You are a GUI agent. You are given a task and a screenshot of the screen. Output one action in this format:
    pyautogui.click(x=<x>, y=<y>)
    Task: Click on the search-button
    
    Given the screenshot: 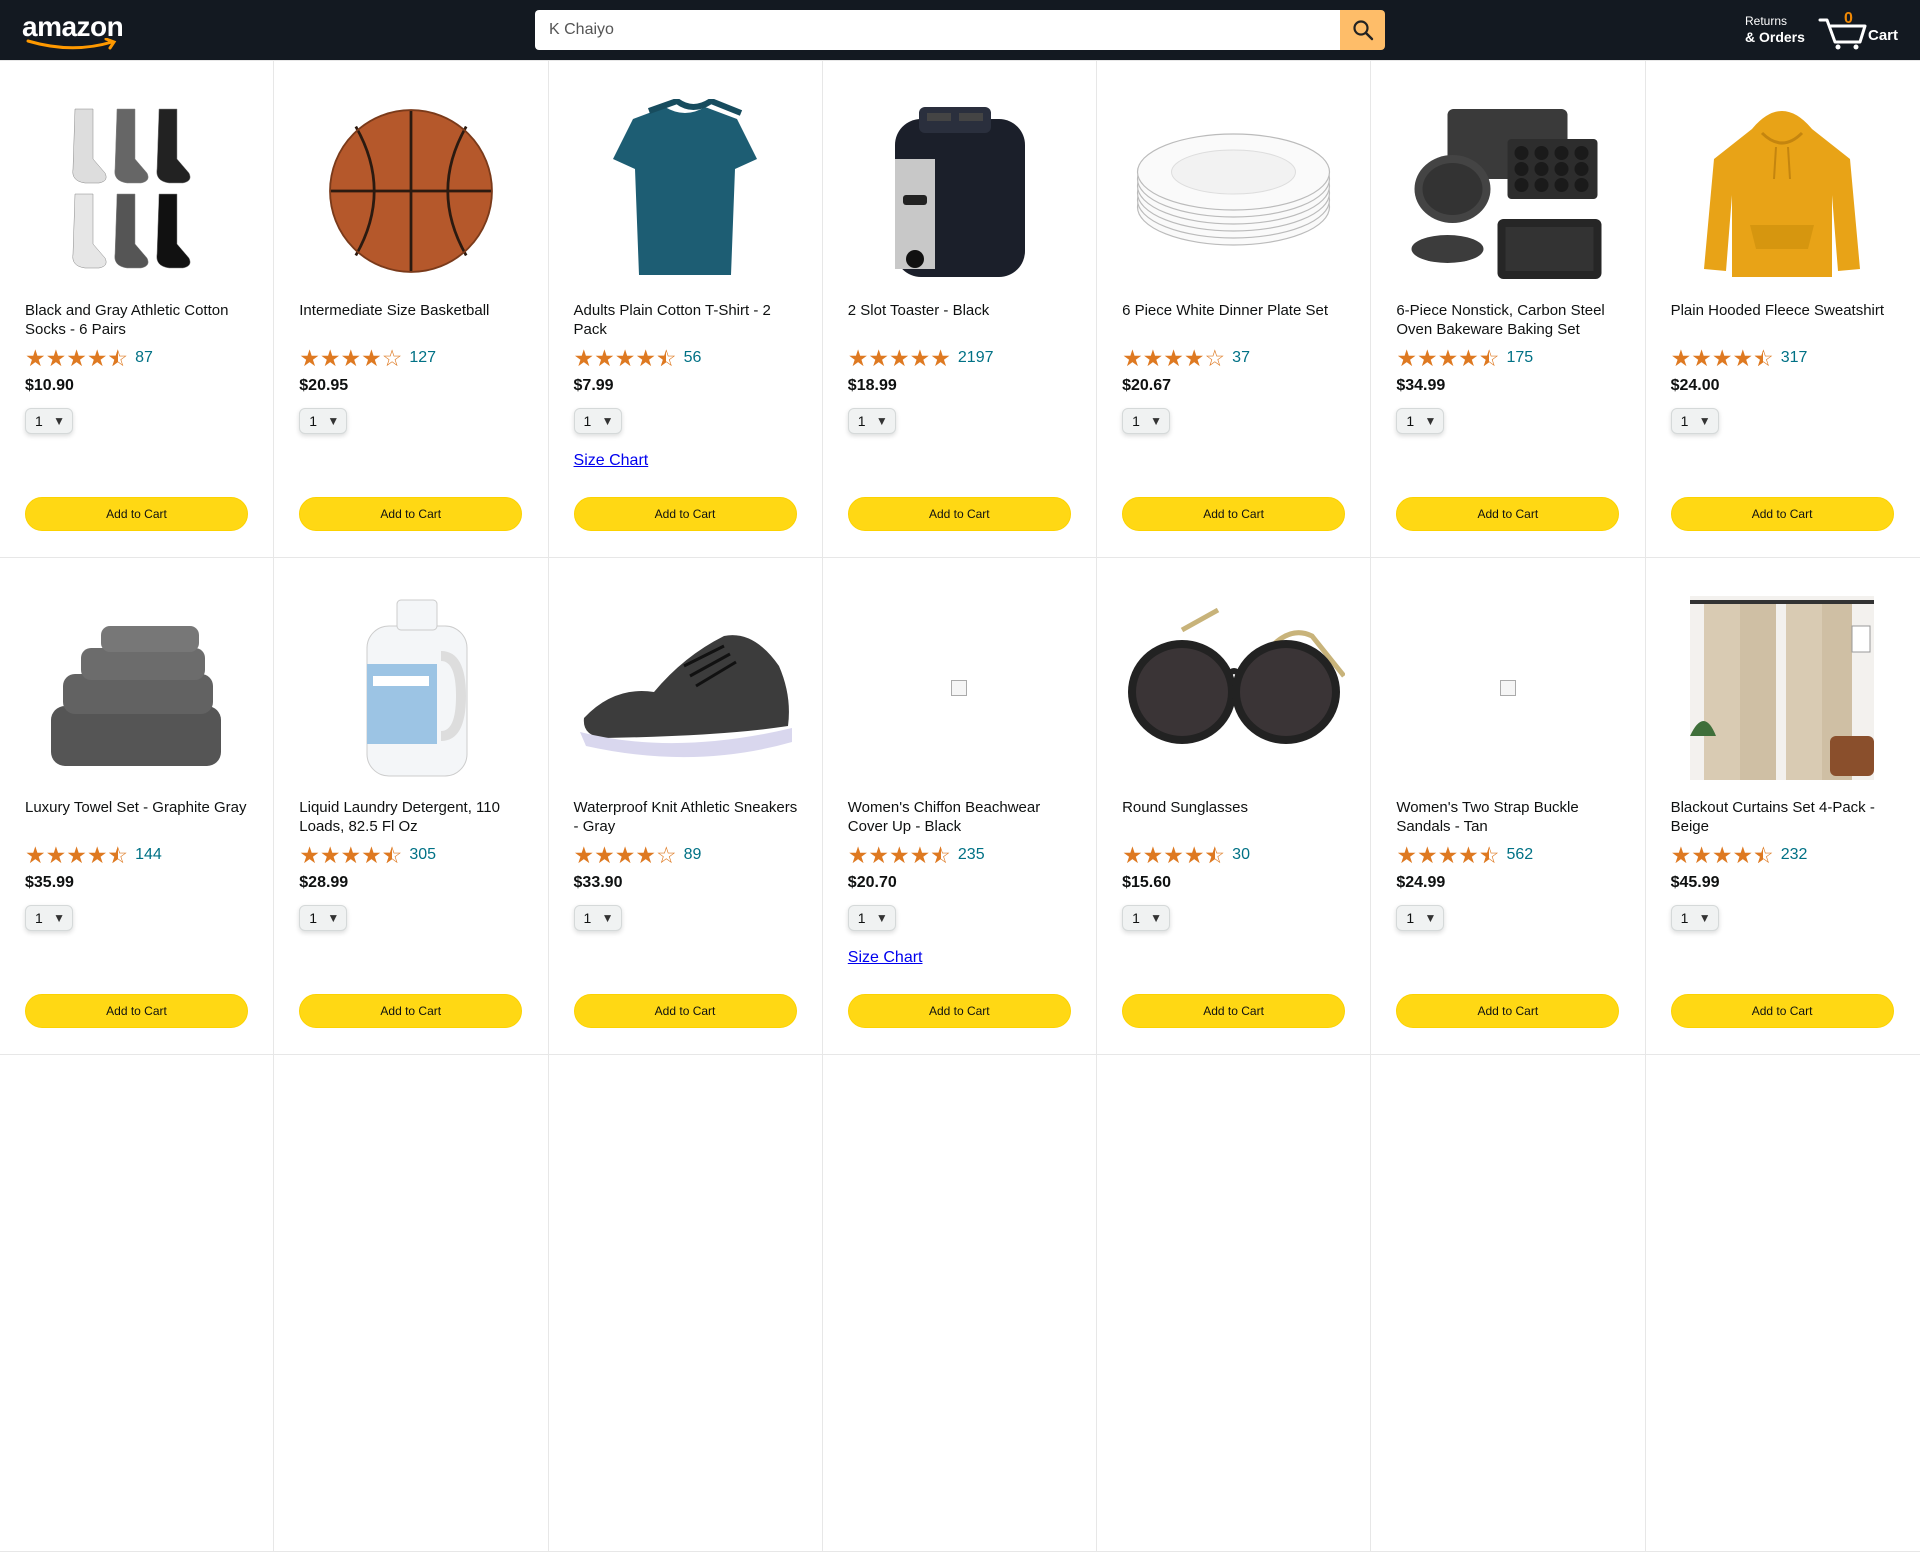 What is the action you would take?
    pyautogui.click(x=1362, y=30)
    